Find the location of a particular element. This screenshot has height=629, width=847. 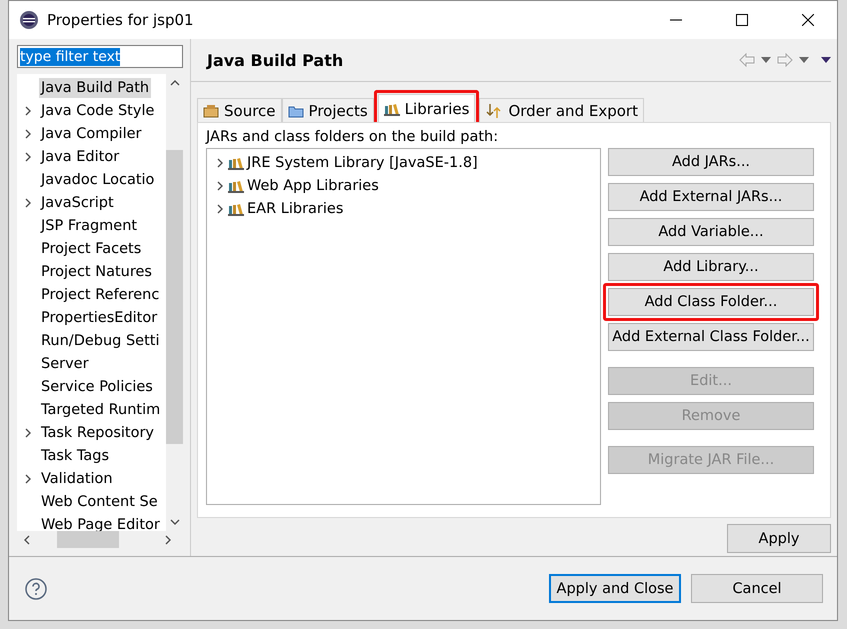

sidebar-item: Server is located at coordinates (65, 364).